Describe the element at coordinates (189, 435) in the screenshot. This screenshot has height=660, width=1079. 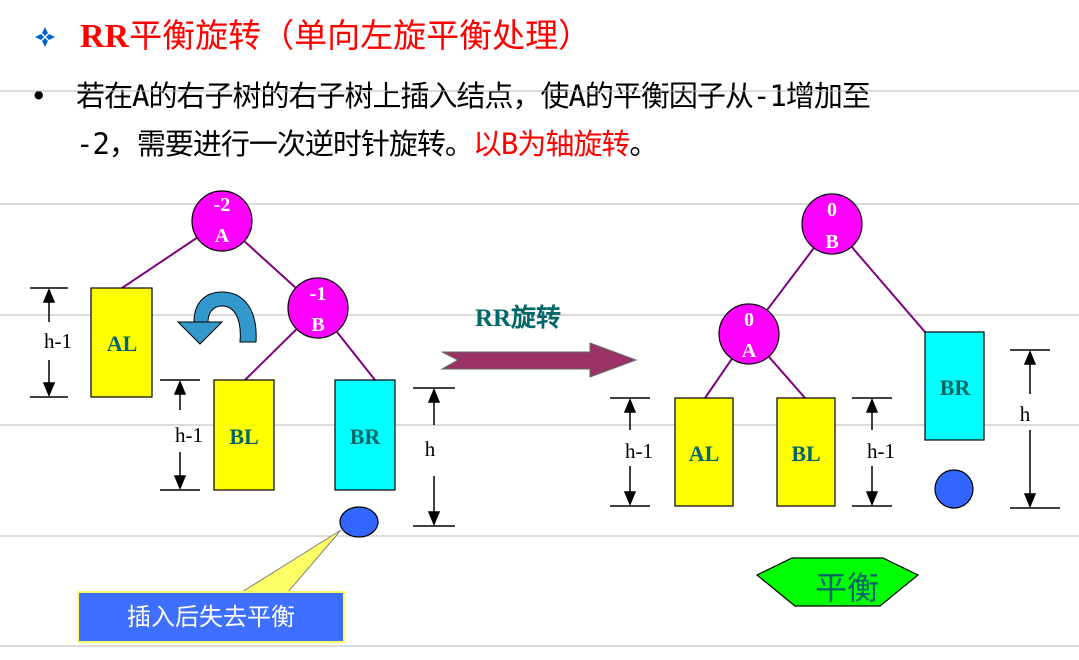
I see `before-BL-dim-label: h-1` at that location.